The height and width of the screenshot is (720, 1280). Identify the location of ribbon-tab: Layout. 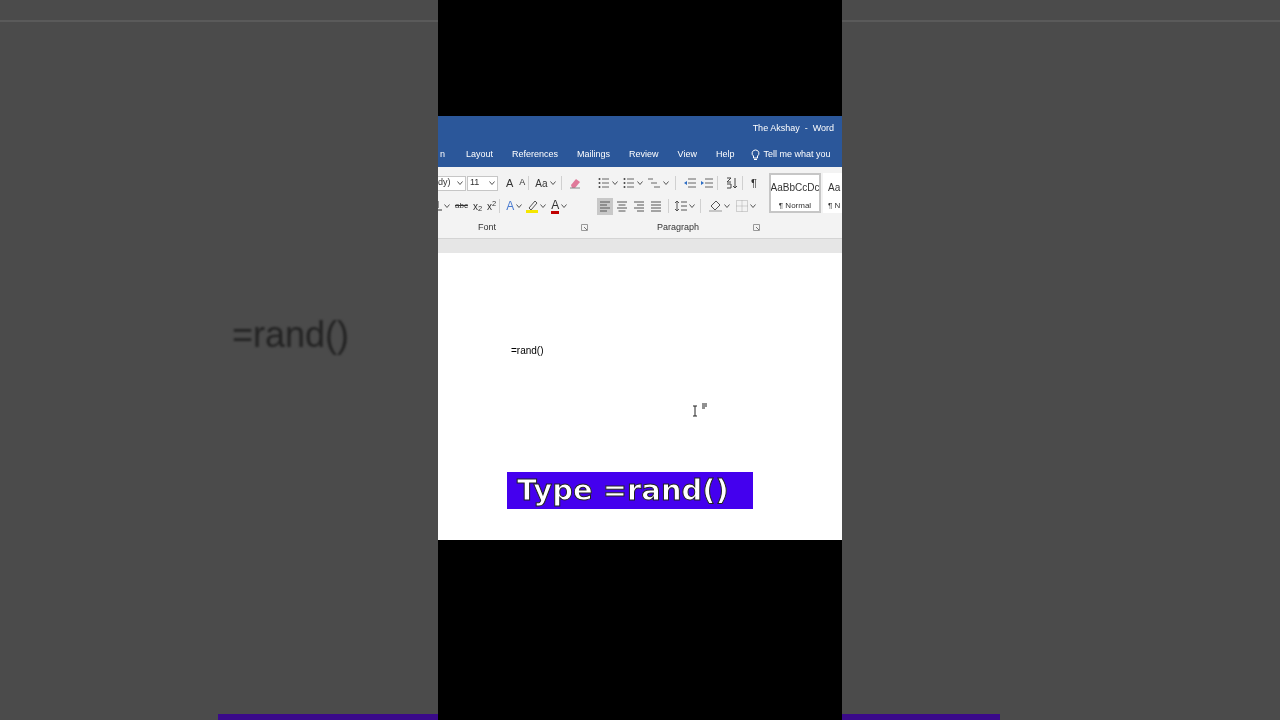
(480, 154).